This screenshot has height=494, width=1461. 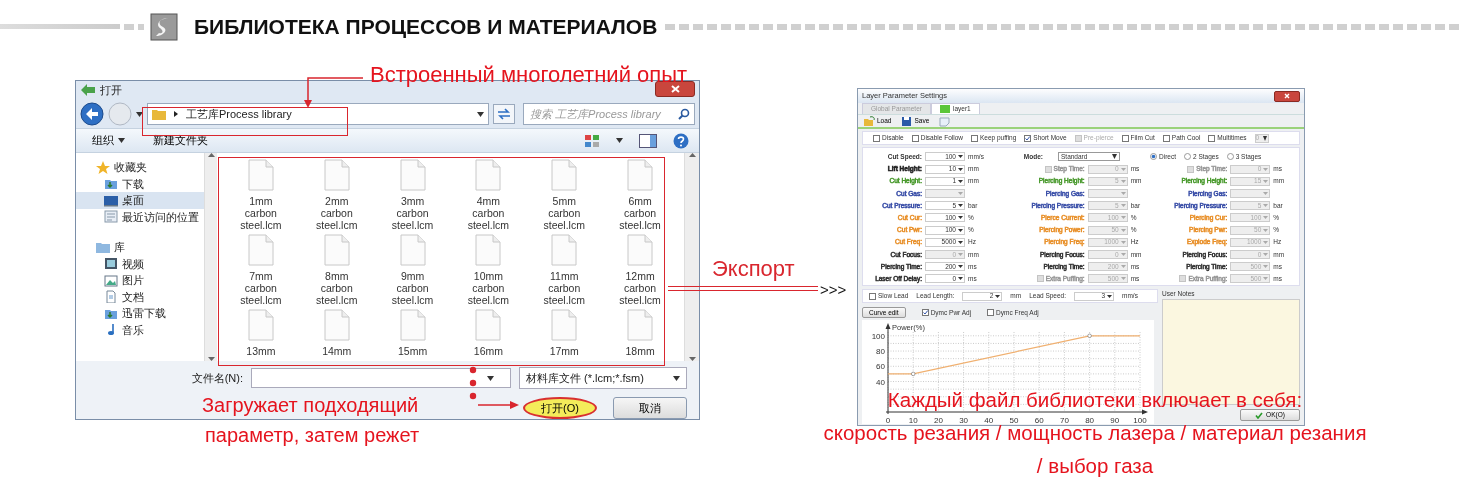 I want to click on tick-label: 100, so click(x=878, y=336).